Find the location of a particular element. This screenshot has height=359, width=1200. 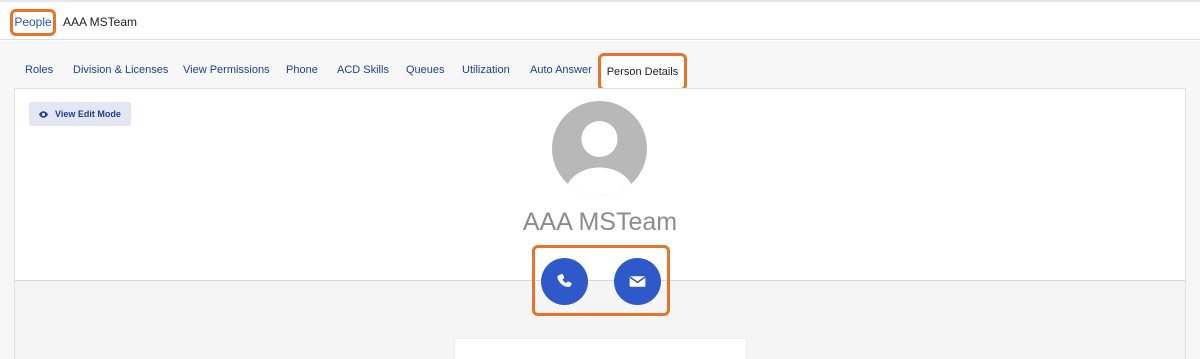

tab-utilization: Utilization is located at coordinates (486, 70).